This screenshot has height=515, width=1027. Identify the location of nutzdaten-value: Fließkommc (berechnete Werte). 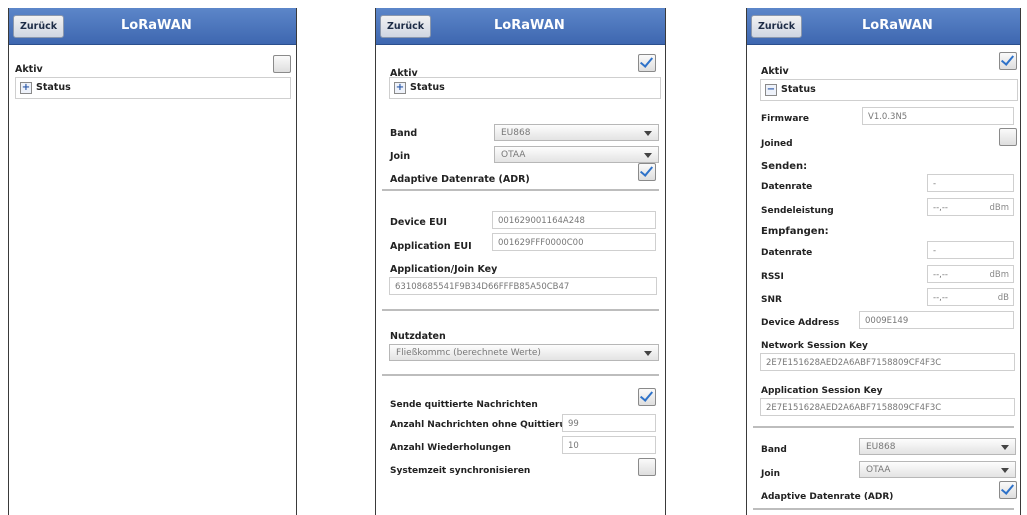
(468, 353).